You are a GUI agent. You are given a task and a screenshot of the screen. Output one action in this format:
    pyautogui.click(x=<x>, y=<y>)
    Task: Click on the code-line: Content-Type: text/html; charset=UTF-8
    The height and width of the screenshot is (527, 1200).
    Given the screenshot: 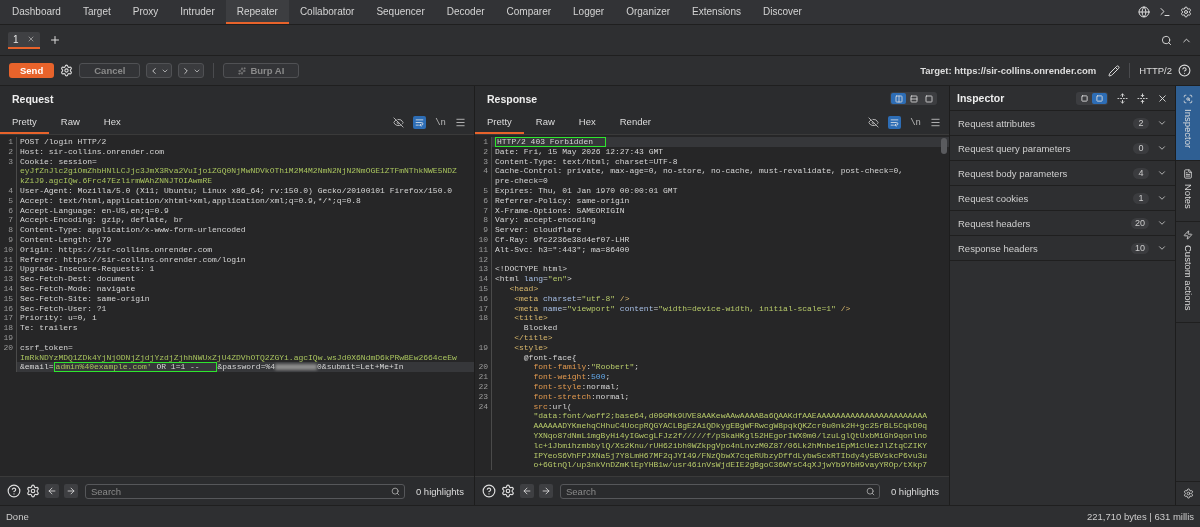 What is the action you would take?
    pyautogui.click(x=586, y=161)
    